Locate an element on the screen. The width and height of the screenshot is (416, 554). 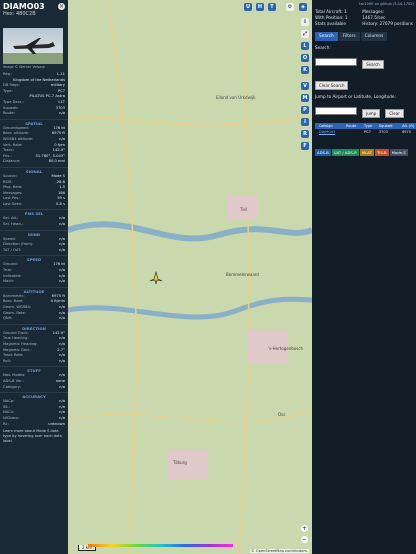
zoom-out-button: − is located at coordinates (304, 539).